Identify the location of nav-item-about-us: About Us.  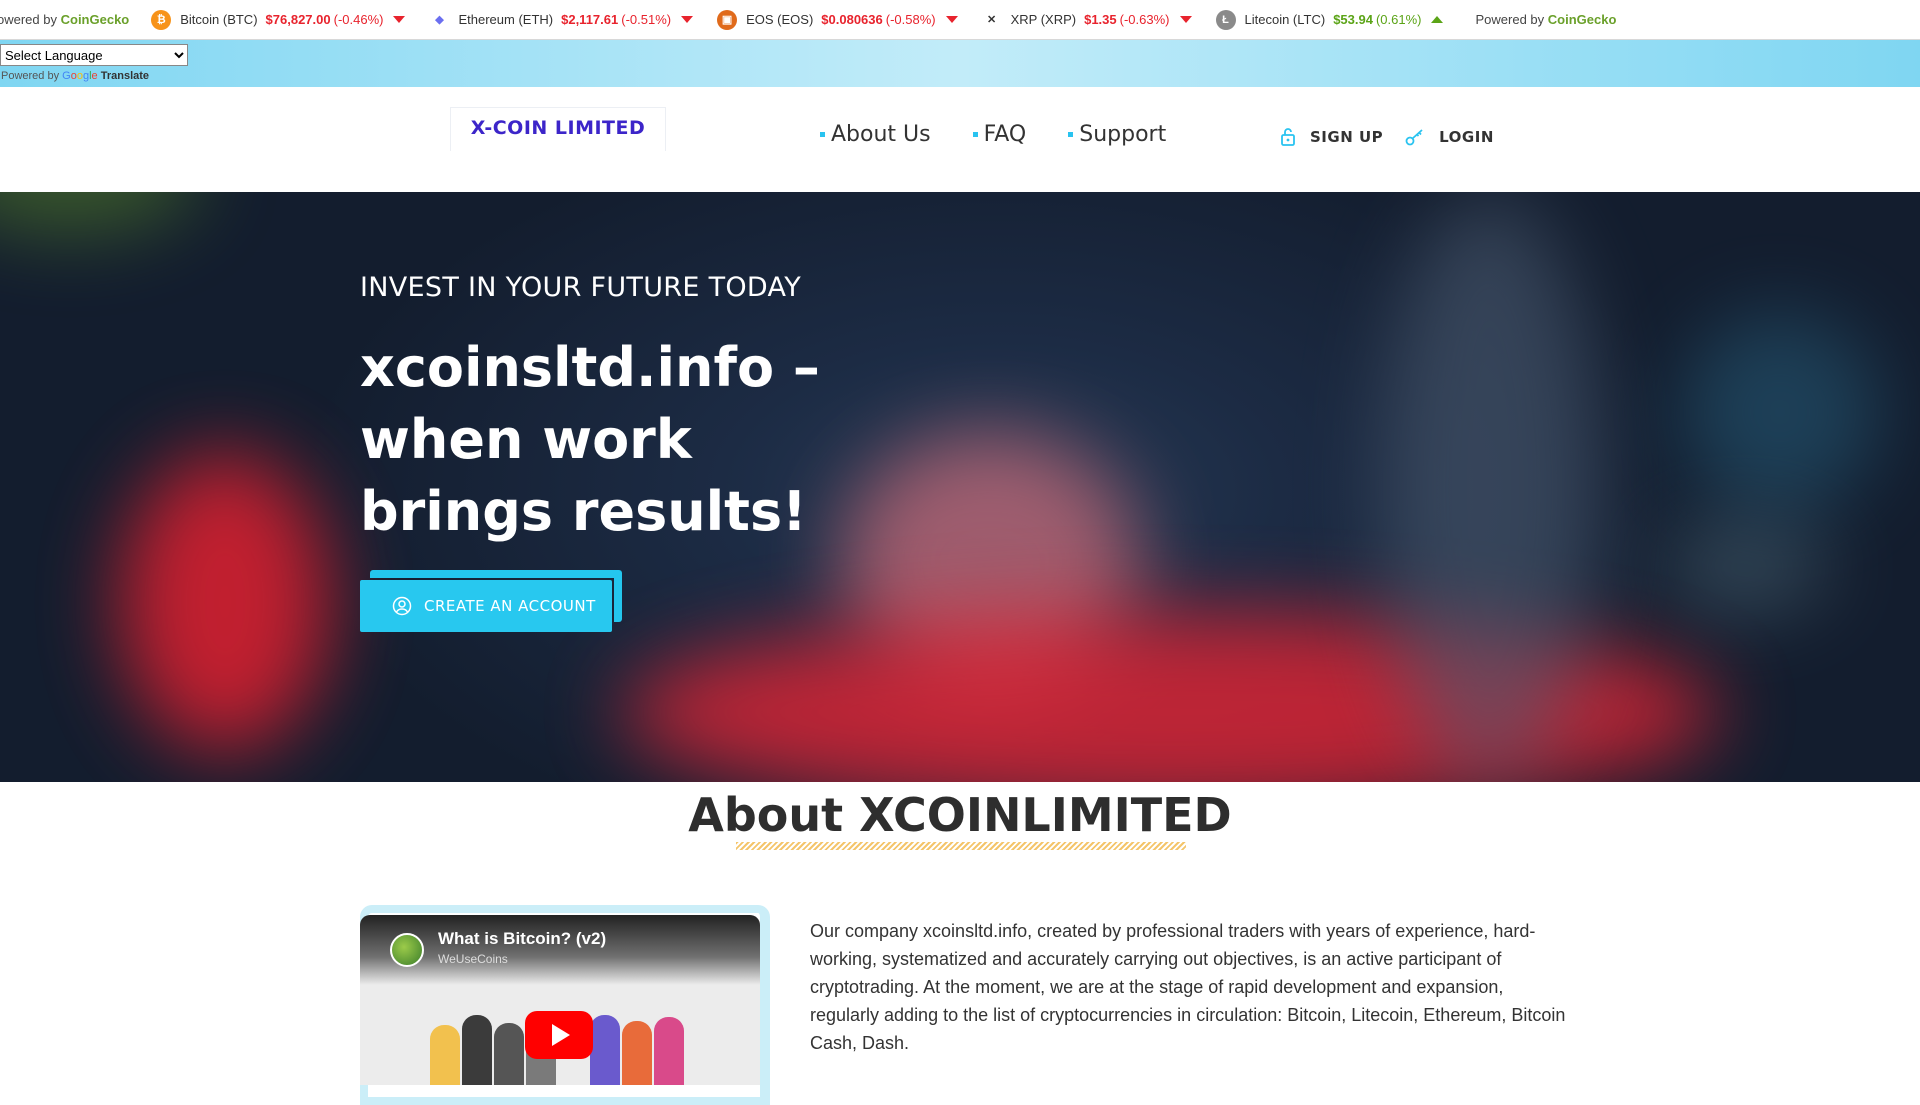
(875, 134).